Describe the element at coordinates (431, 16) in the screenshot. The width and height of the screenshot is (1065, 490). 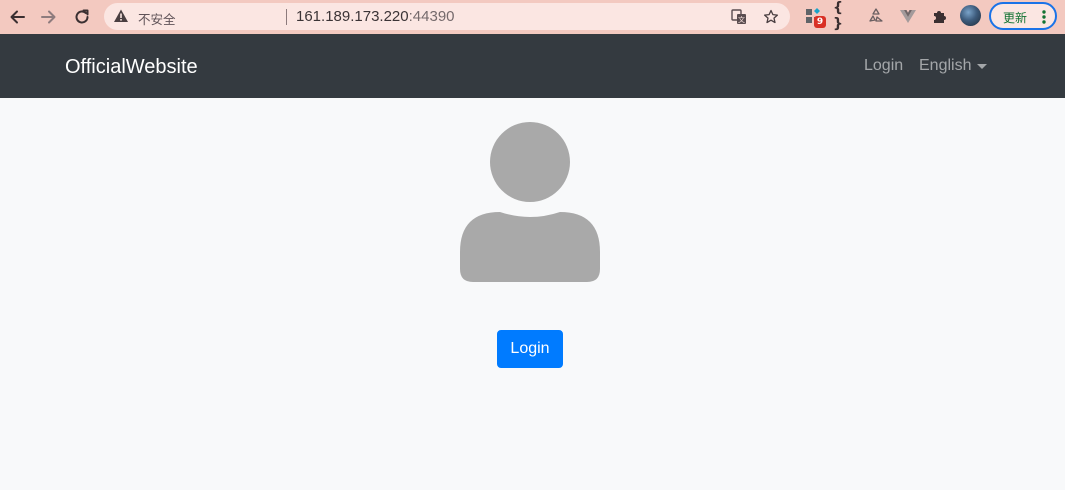
I see `url-port: :44390` at that location.